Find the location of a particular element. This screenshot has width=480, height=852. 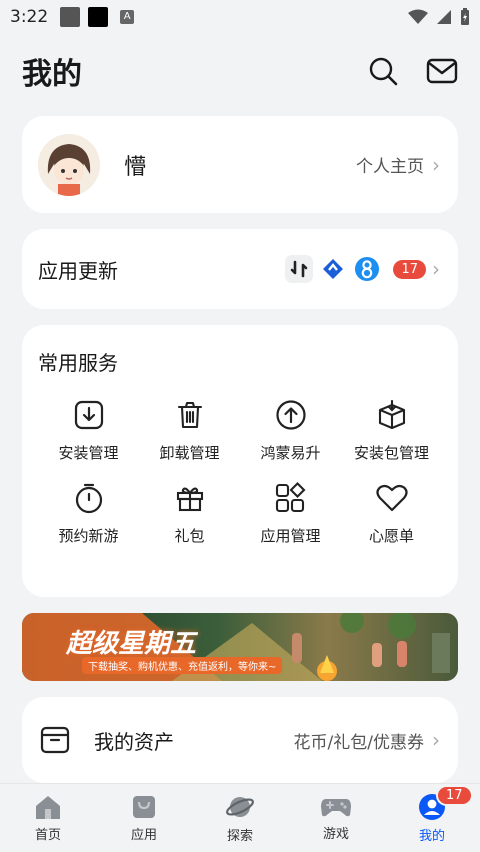

status-bar: 3:22 A is located at coordinates (240, 17).